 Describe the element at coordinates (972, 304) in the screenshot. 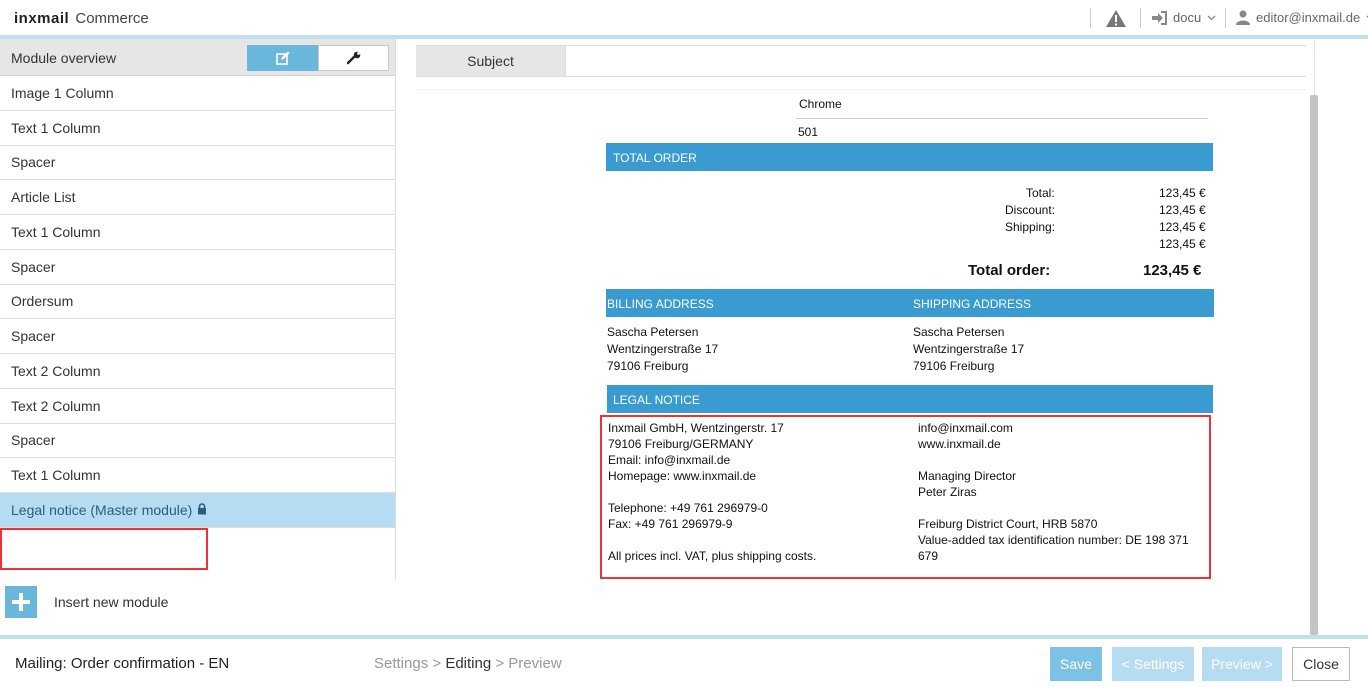

I see `shipping-heading: SHIPPING ADDRESS` at that location.